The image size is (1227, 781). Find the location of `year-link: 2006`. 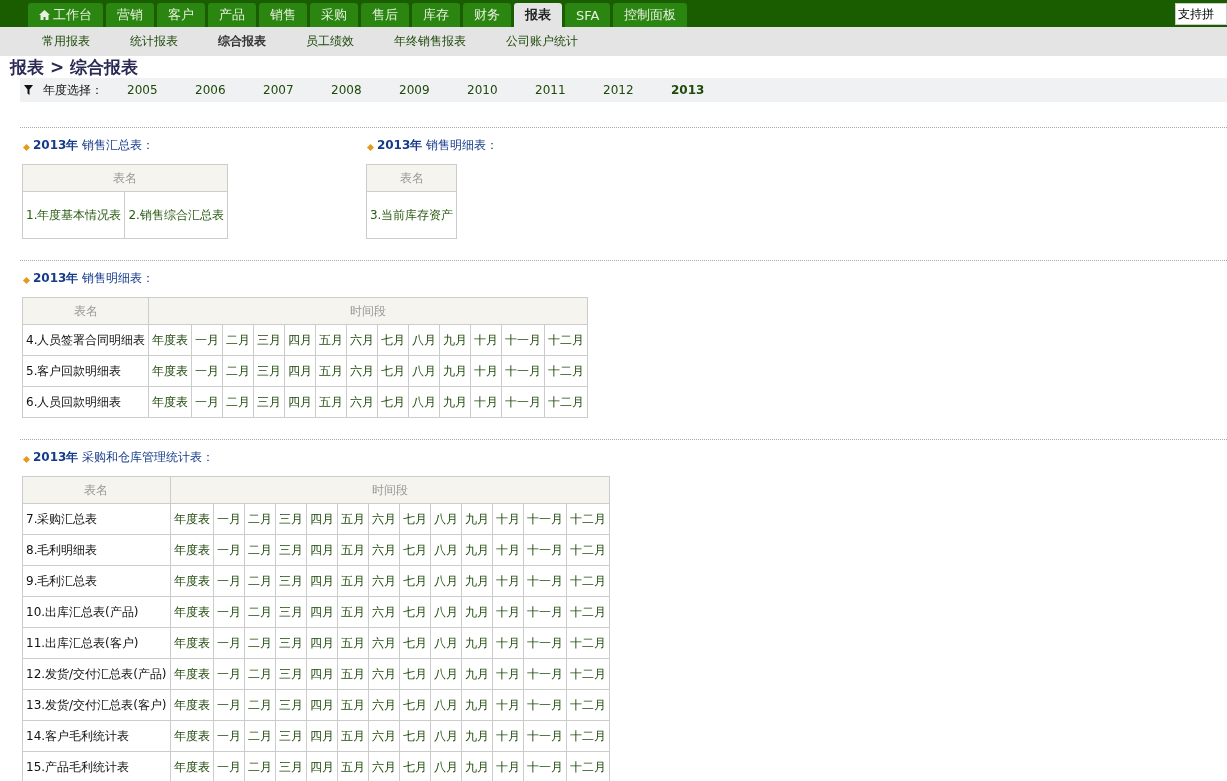

year-link: 2006 is located at coordinates (229, 90).